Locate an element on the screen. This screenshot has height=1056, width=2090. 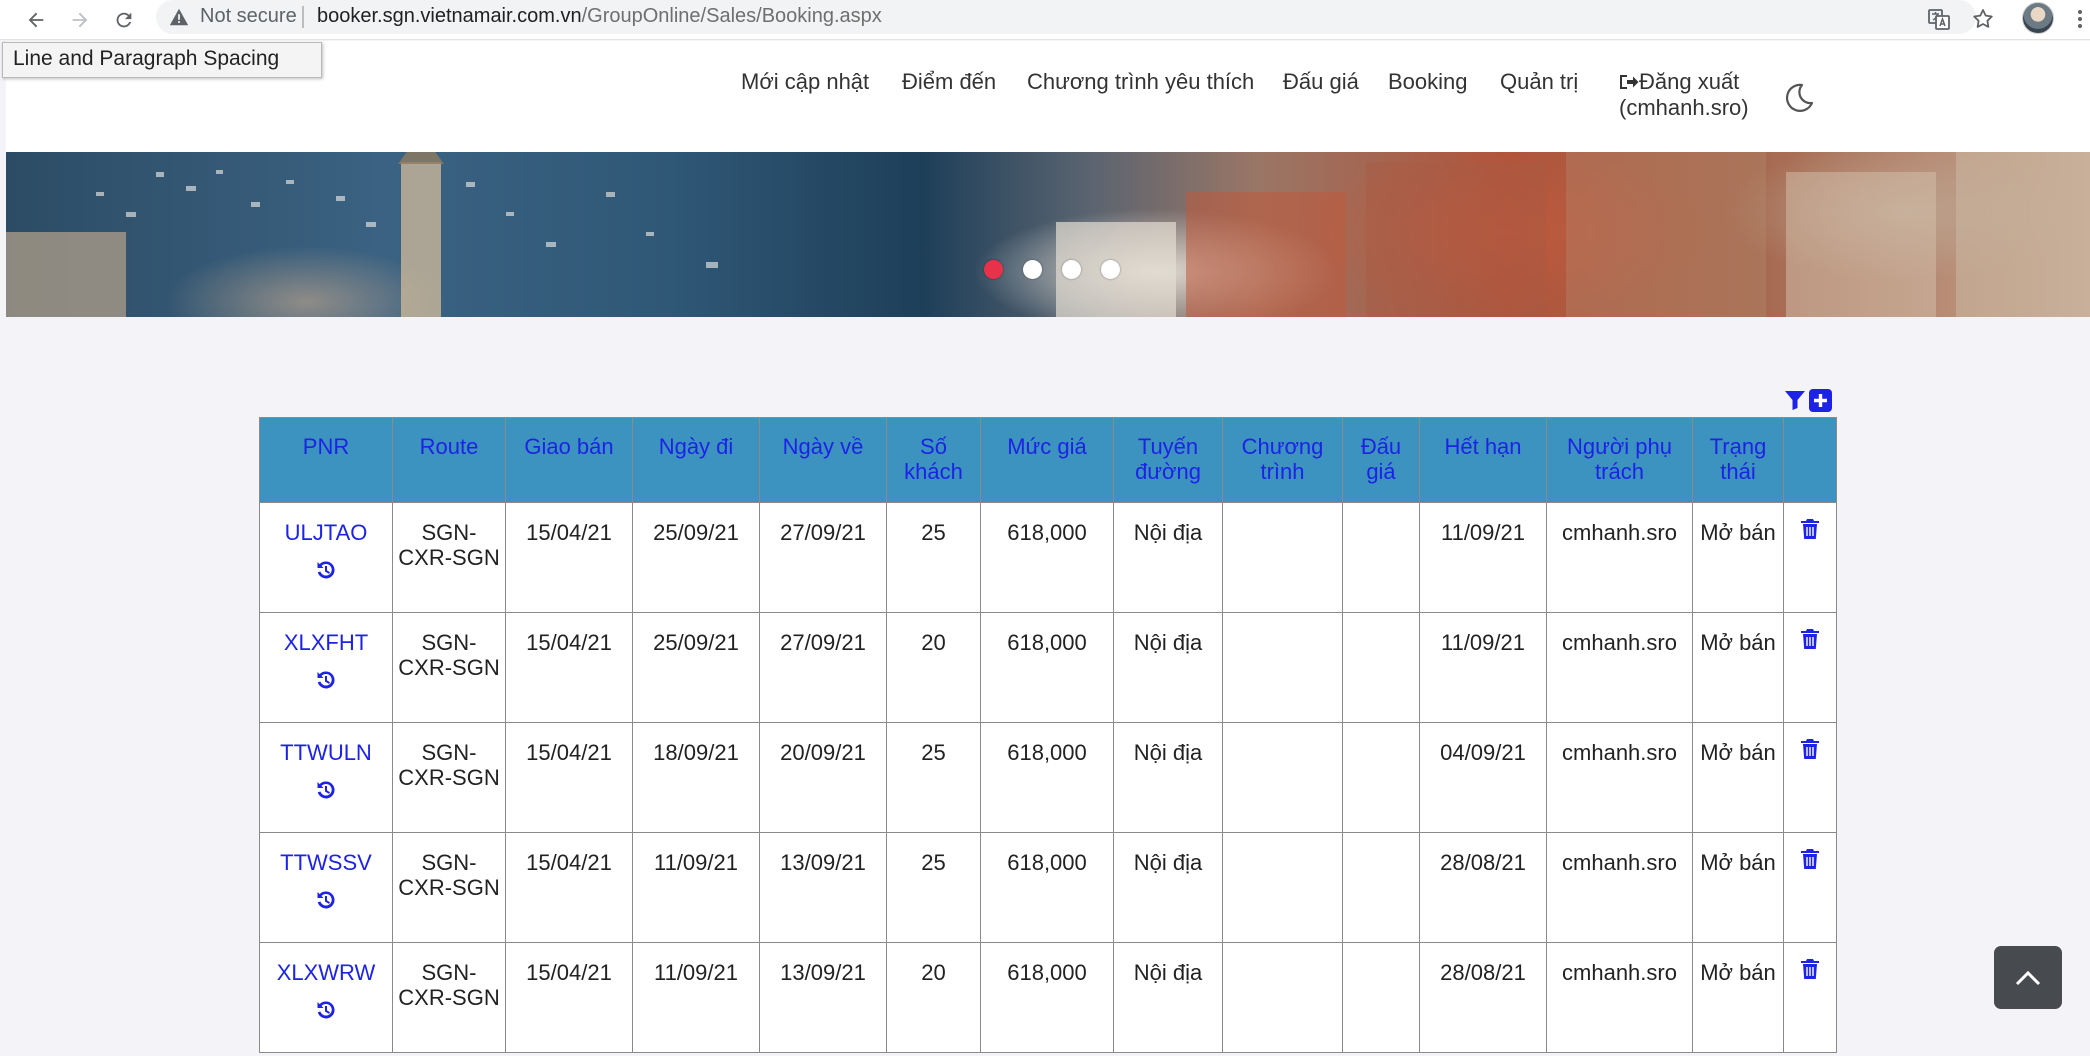
cell-so-khach: 25 is located at coordinates (933, 887).